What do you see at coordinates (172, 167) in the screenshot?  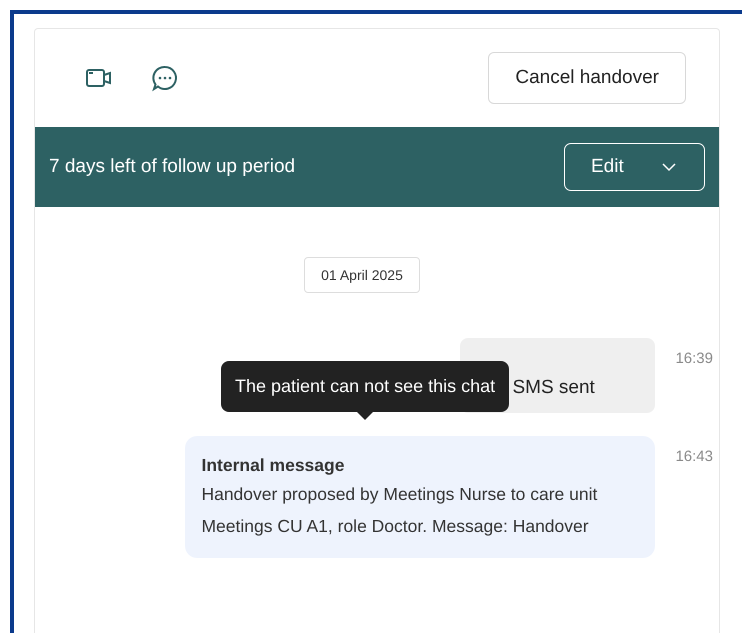 I see `banner-text: 7 days left of follow up period` at bounding box center [172, 167].